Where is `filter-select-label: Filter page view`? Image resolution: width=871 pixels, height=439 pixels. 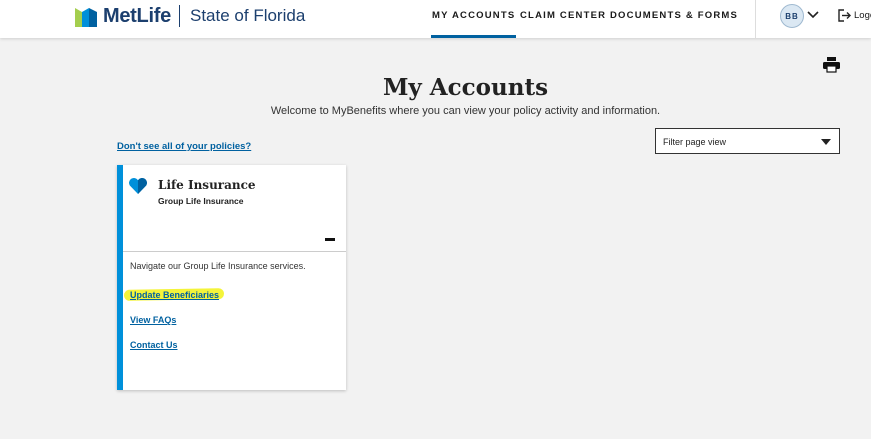 filter-select-label: Filter page view is located at coordinates (695, 142).